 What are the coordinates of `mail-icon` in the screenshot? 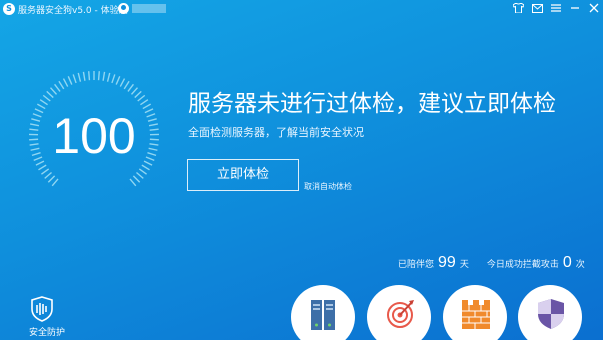 It's located at (537, 8).